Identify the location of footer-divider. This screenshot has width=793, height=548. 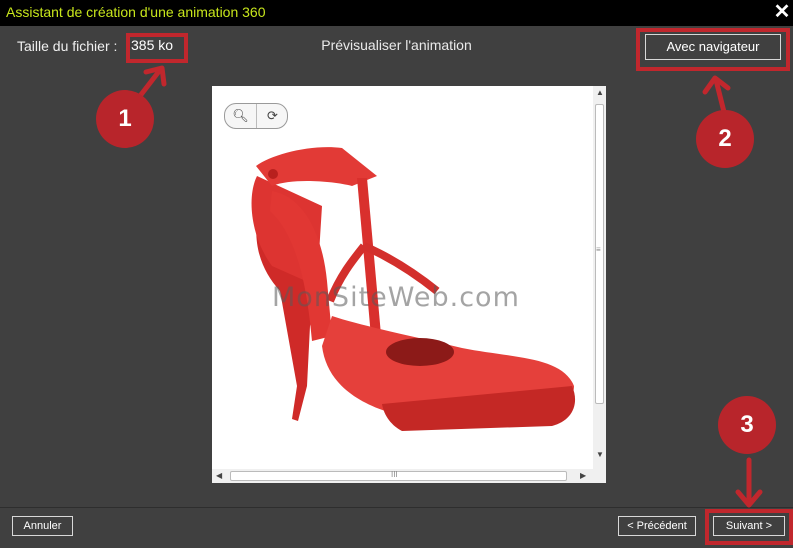
(396, 507).